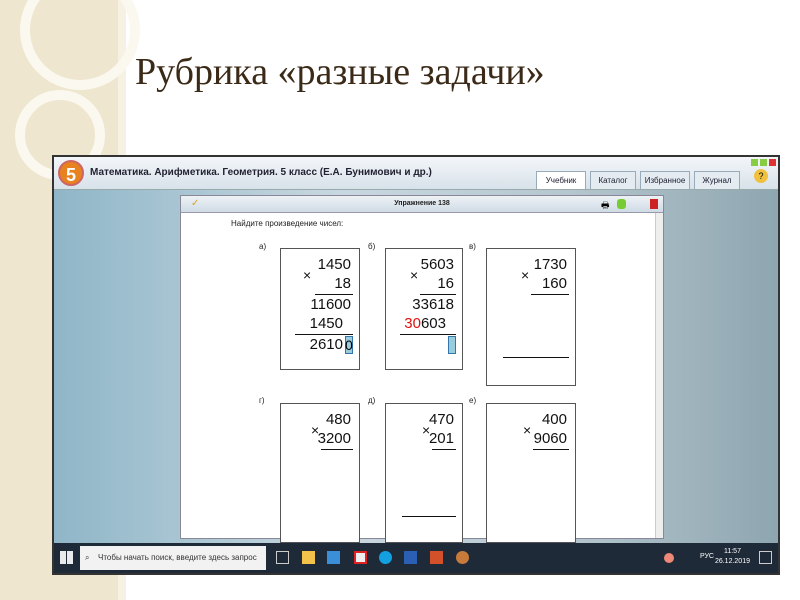 The height and width of the screenshot is (600, 800). What do you see at coordinates (613, 180) in the screenshot?
I see `tab-catalog: Каталог` at bounding box center [613, 180].